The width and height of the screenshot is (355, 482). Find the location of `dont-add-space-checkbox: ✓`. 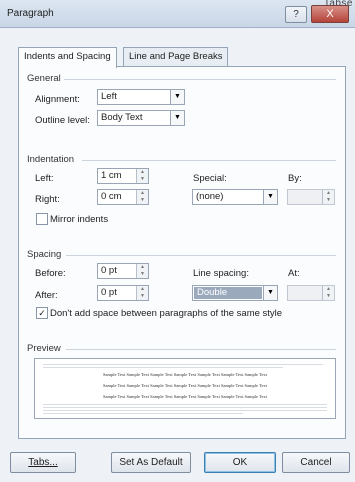

dont-add-space-checkbox: ✓ is located at coordinates (42, 313).